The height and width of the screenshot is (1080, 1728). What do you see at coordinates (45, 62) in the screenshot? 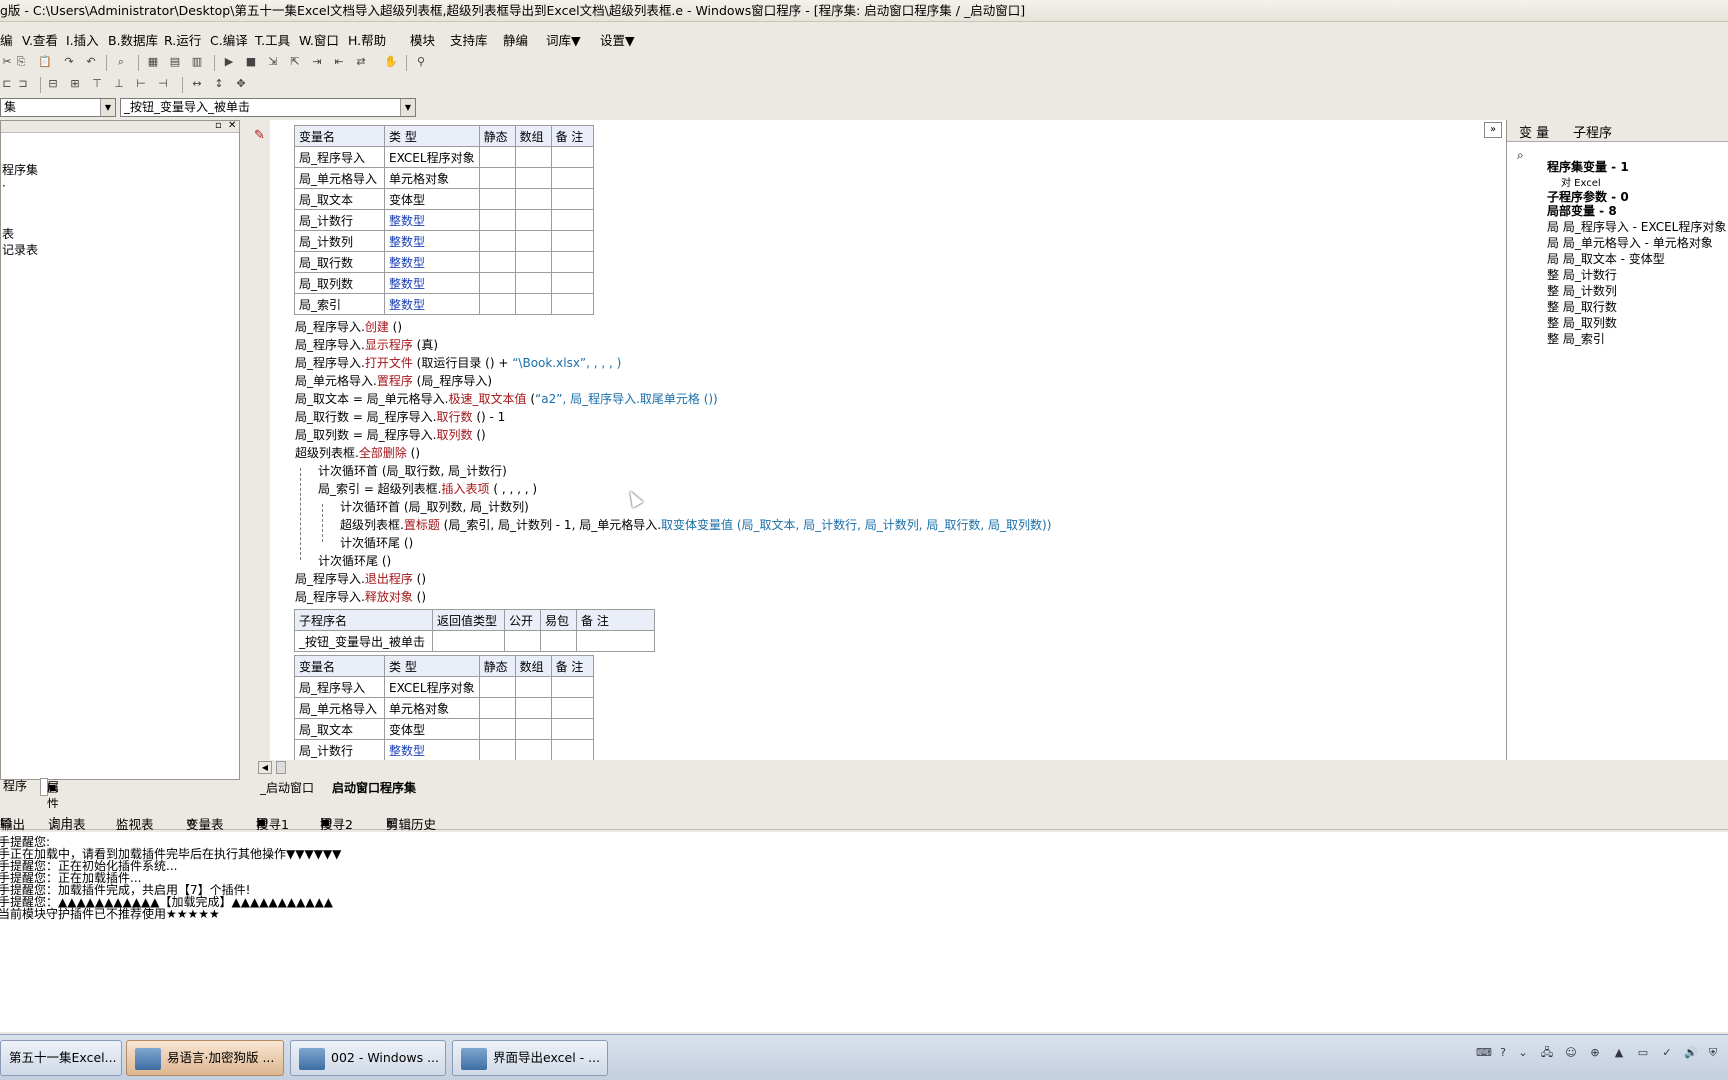
I see `paste-icon: 📋` at bounding box center [45, 62].